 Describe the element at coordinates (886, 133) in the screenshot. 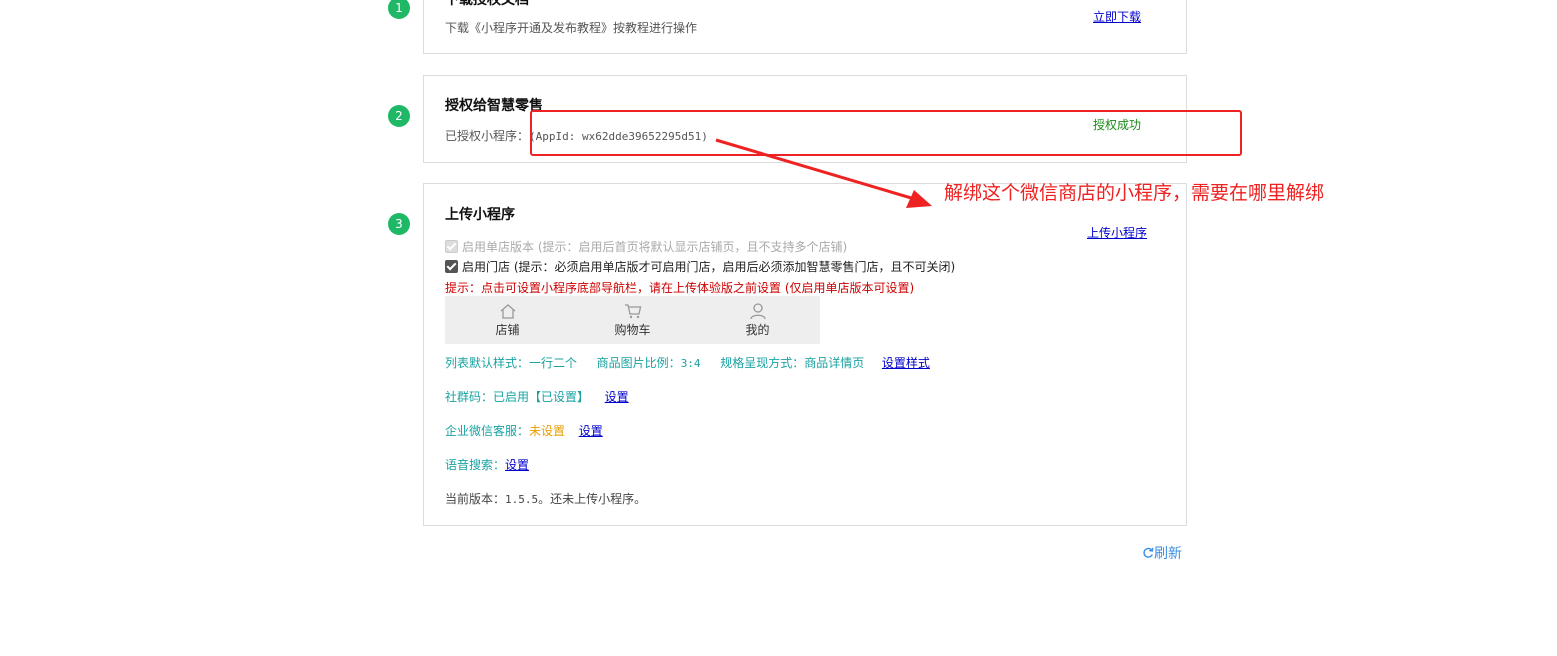

I see `annotation-highlight-box` at that location.